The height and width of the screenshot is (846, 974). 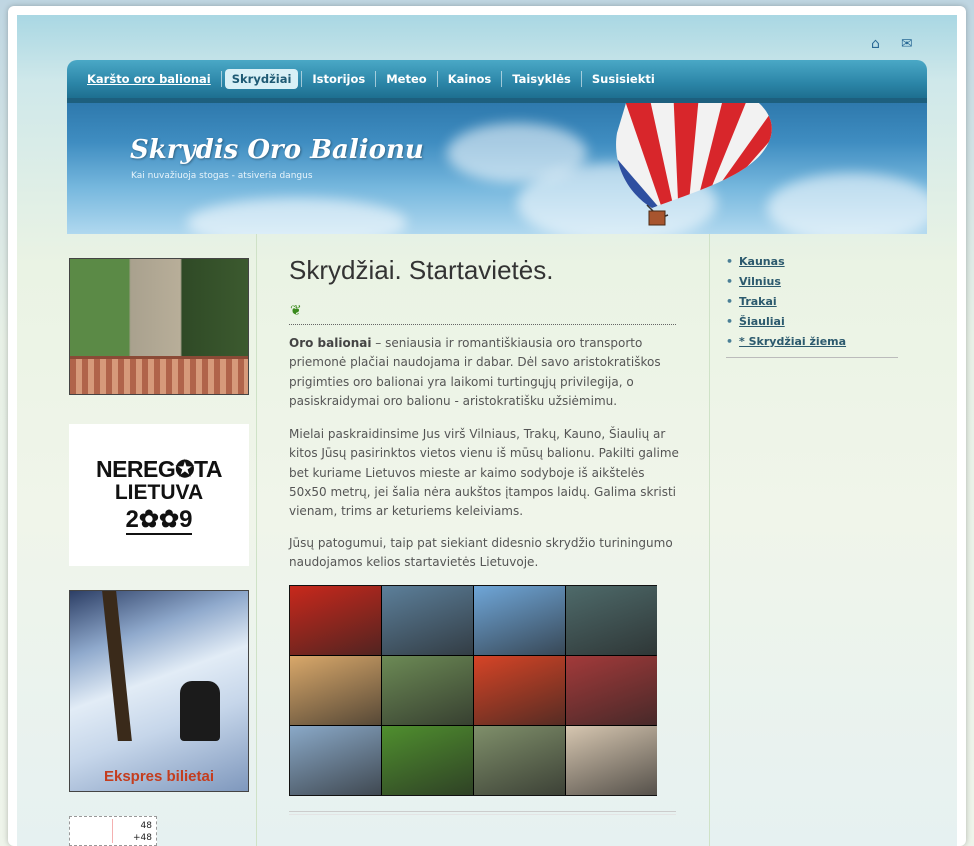 I want to click on ekspres-bilietai-banner: Ekspres bilietai, so click(x=159, y=691).